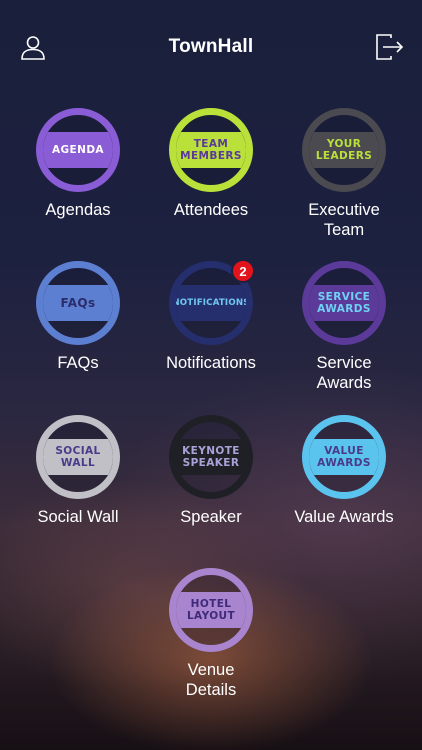  What do you see at coordinates (211, 210) in the screenshot?
I see `menu-tile-label: Attendees` at bounding box center [211, 210].